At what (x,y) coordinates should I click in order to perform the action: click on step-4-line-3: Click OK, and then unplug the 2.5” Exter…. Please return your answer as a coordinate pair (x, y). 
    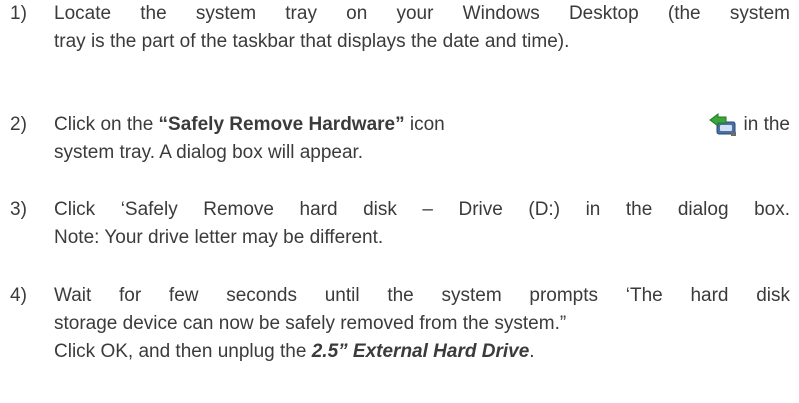
    Looking at the image, I should click on (422, 352).